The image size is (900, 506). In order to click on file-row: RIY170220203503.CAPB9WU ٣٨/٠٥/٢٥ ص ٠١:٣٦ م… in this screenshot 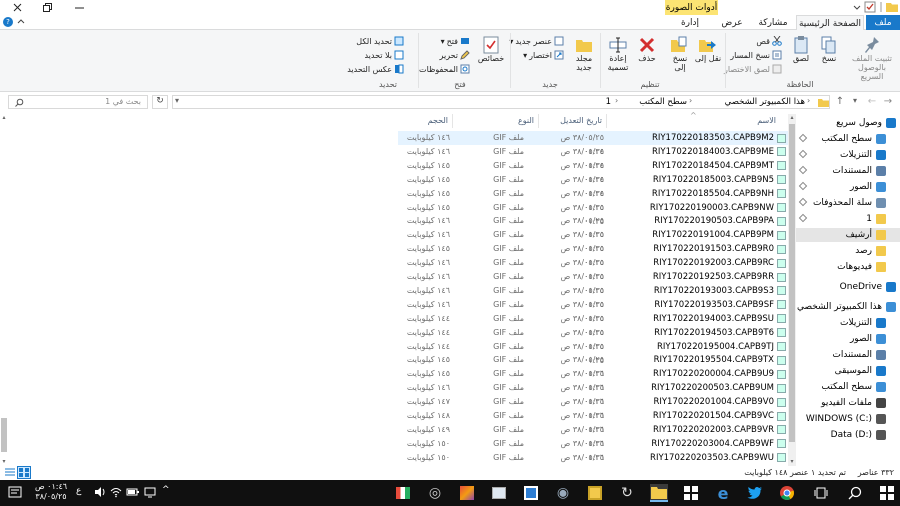, I will do `click(593, 463)`.